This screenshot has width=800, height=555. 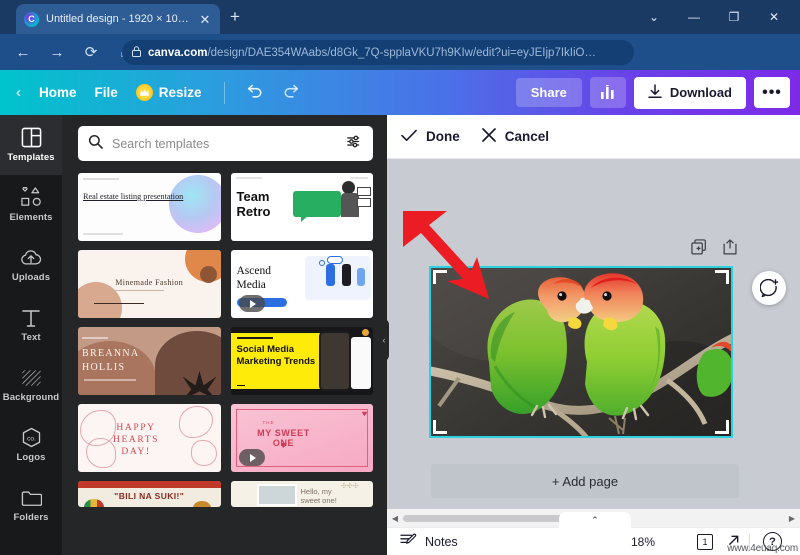 What do you see at coordinates (31, 257) in the screenshot?
I see `uploads-icon` at bounding box center [31, 257].